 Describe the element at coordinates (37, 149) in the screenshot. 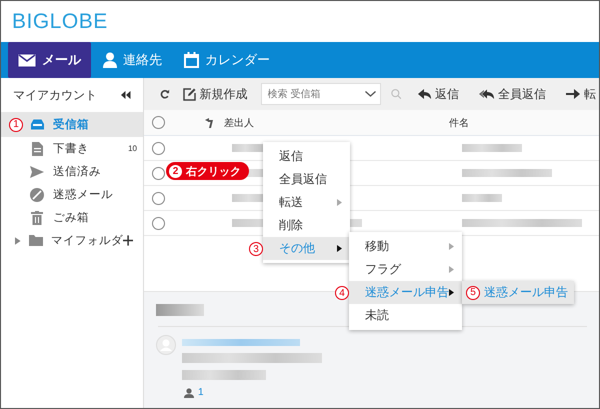

I see `document-icon` at that location.